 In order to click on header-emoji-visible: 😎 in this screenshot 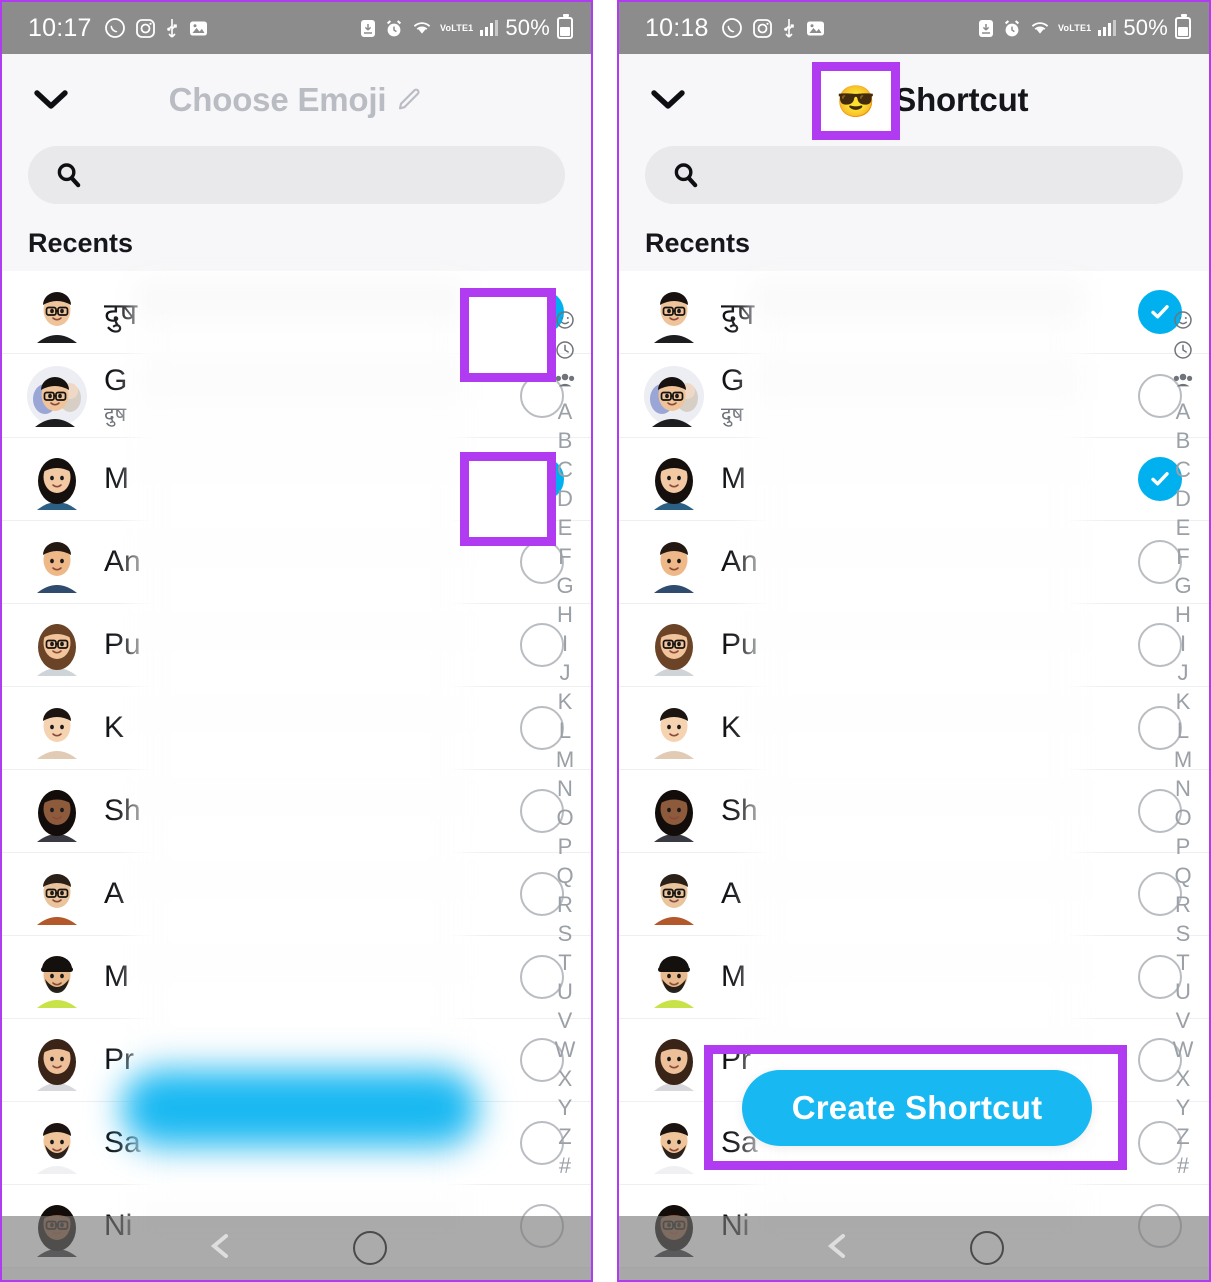, I will do `click(856, 101)`.